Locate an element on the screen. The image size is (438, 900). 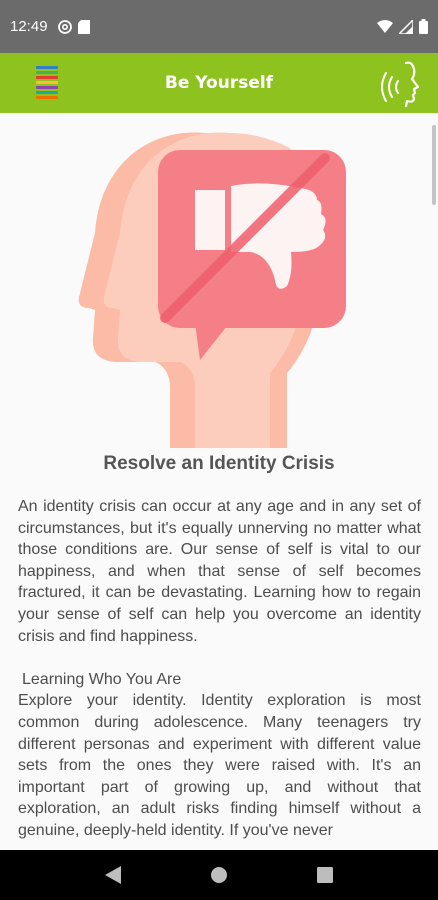
signal-icon is located at coordinates (406, 26).